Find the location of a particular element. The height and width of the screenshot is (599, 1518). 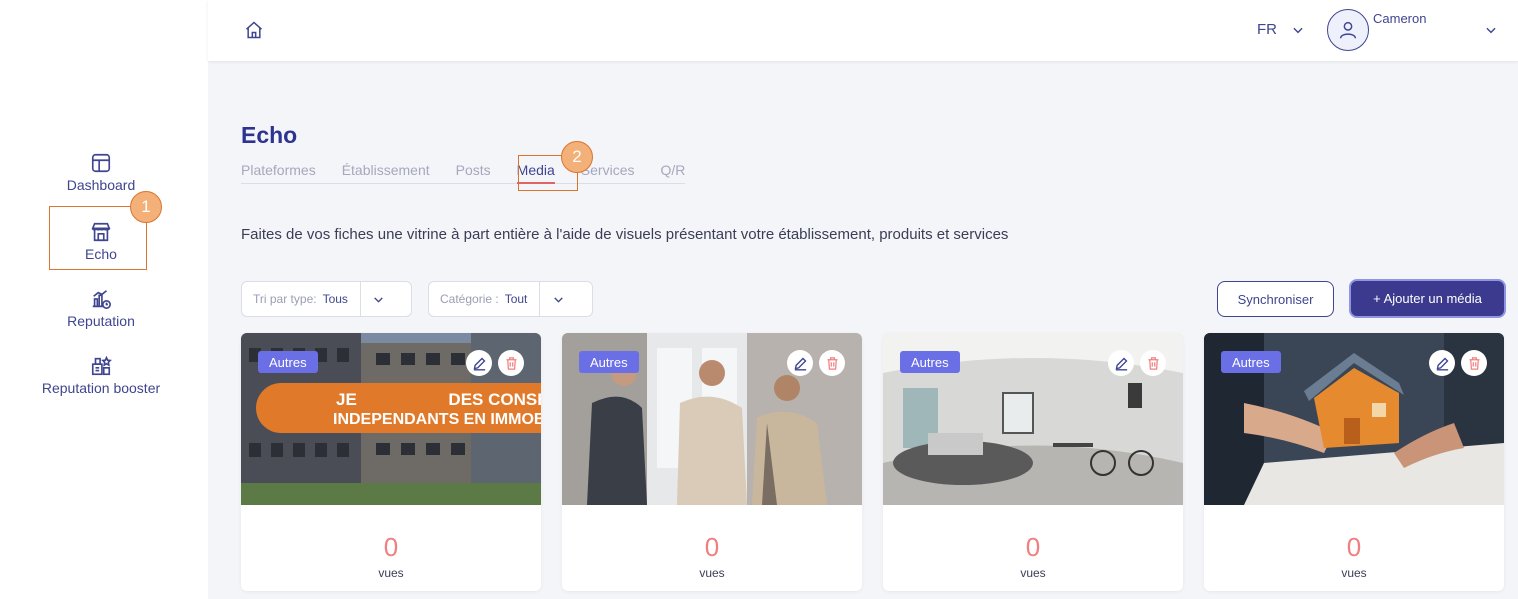

home-icon is located at coordinates (254, 30).